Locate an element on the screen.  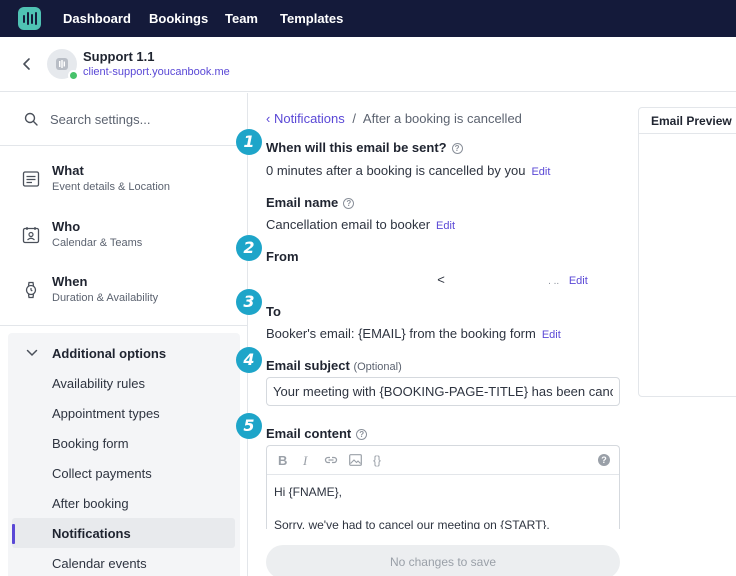
back-chevron-icon is located at coordinates (27, 64).